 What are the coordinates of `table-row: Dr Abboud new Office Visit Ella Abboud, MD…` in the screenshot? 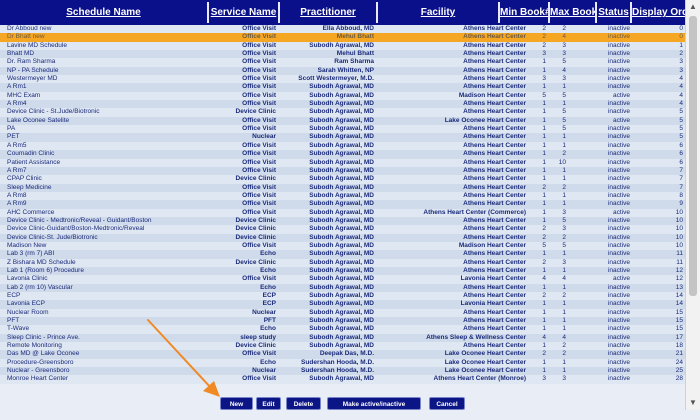 It's located at (342, 29).